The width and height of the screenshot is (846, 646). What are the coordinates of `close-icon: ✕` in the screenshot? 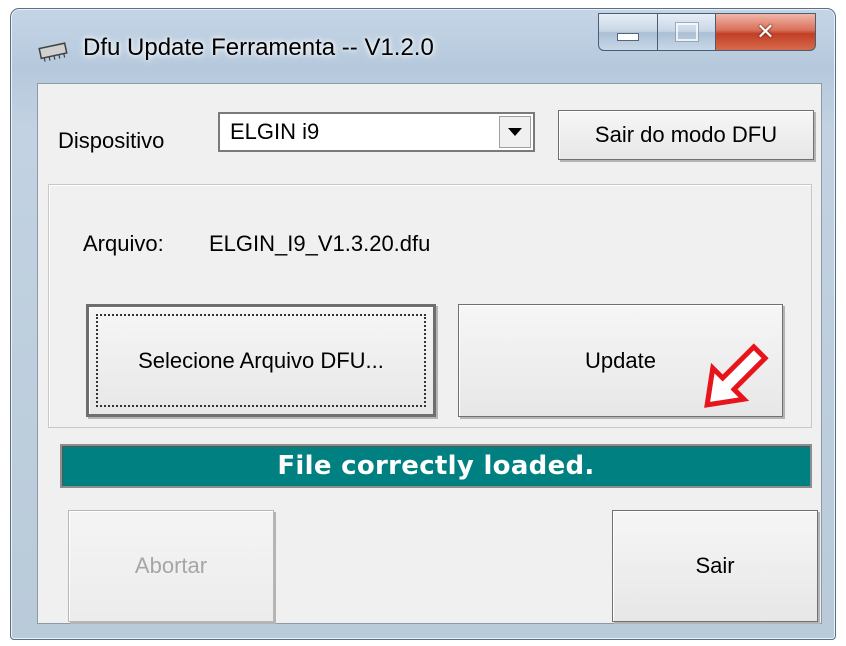 It's located at (765, 32).